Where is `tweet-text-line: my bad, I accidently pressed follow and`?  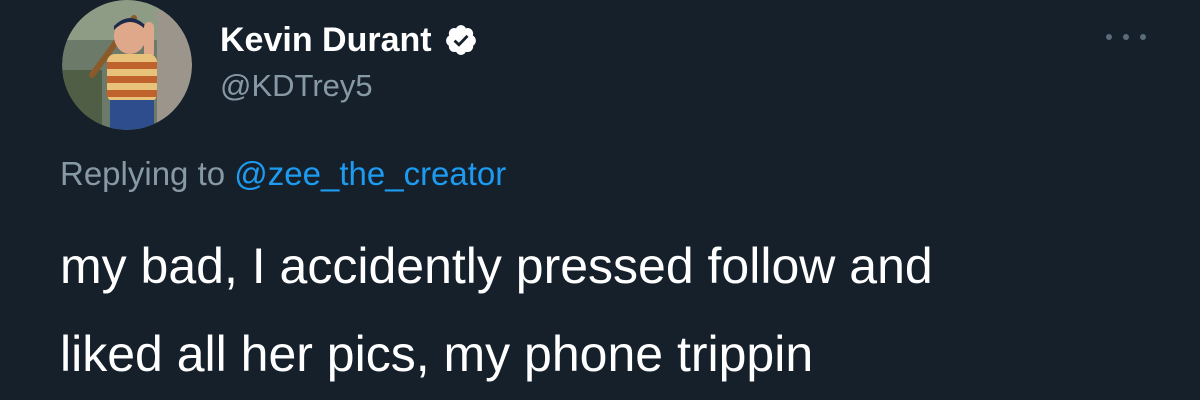 tweet-text-line: my bad, I accidently pressed follow and is located at coordinates (496, 266).